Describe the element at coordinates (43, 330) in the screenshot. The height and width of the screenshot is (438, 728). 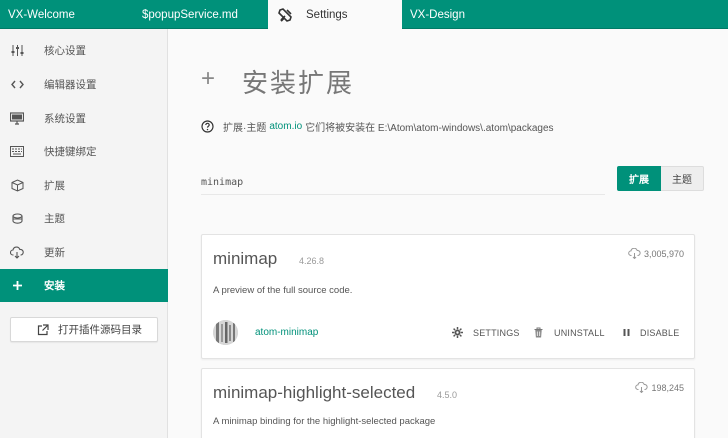
I see `link-external-icon` at that location.